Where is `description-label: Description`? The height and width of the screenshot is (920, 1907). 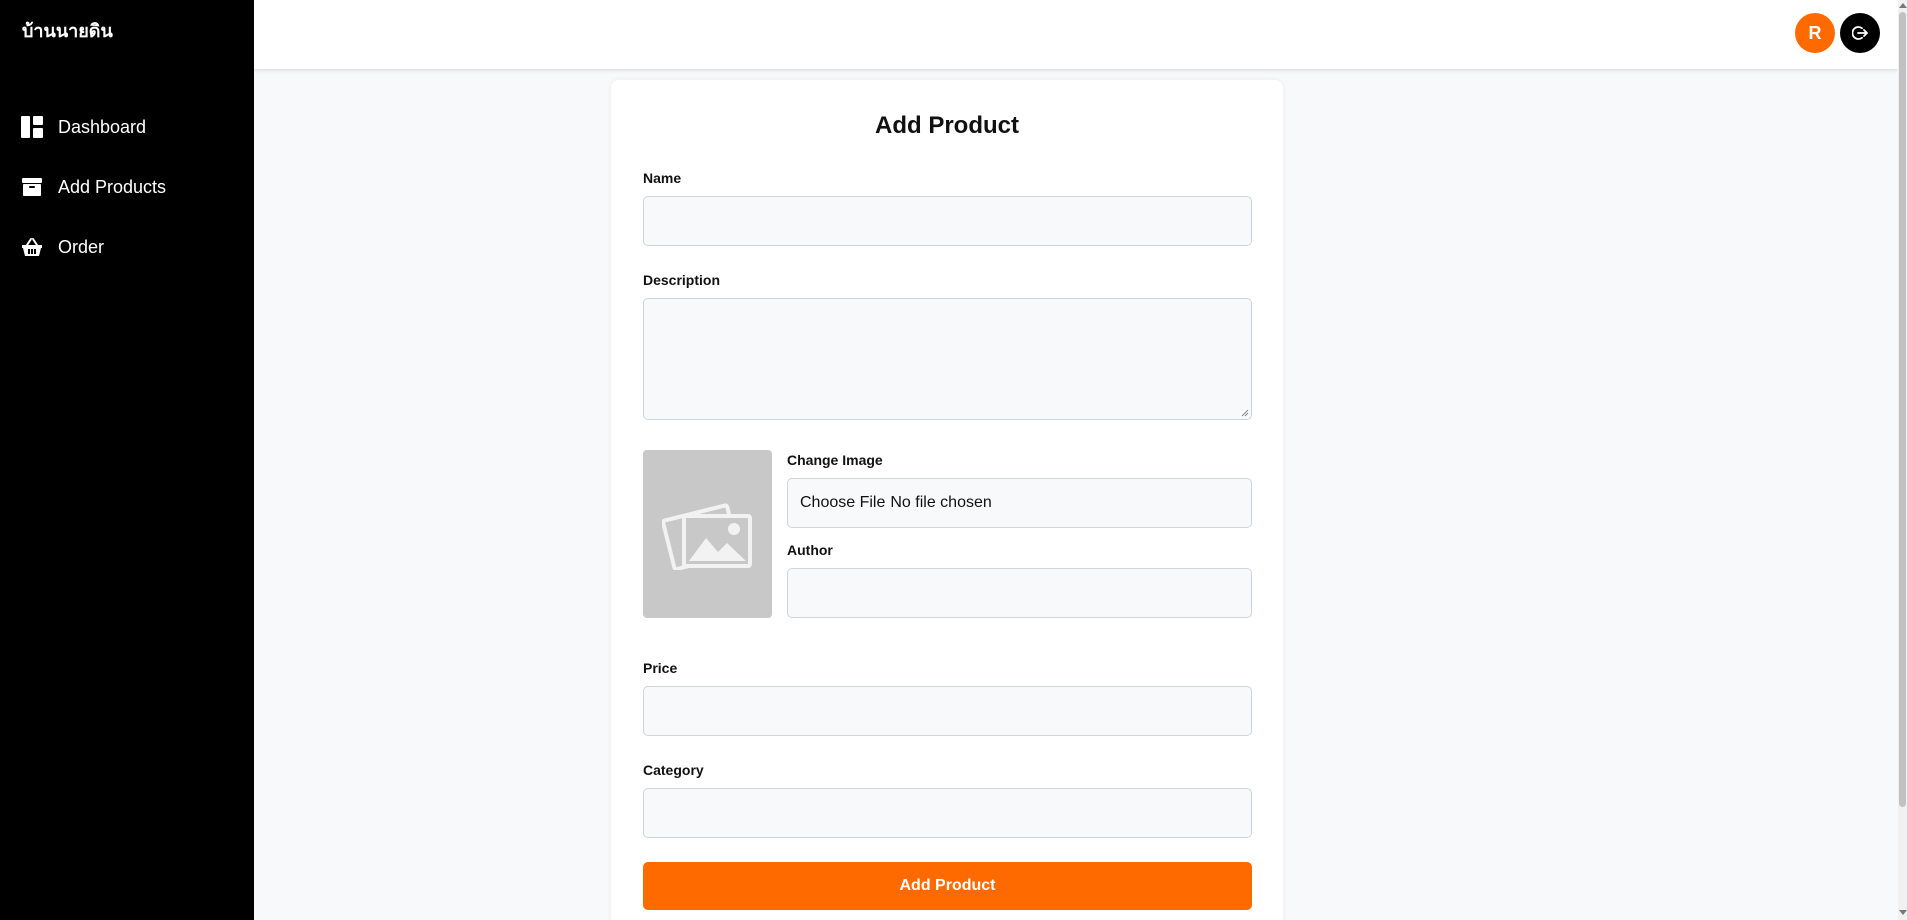
description-label: Description is located at coordinates (682, 280).